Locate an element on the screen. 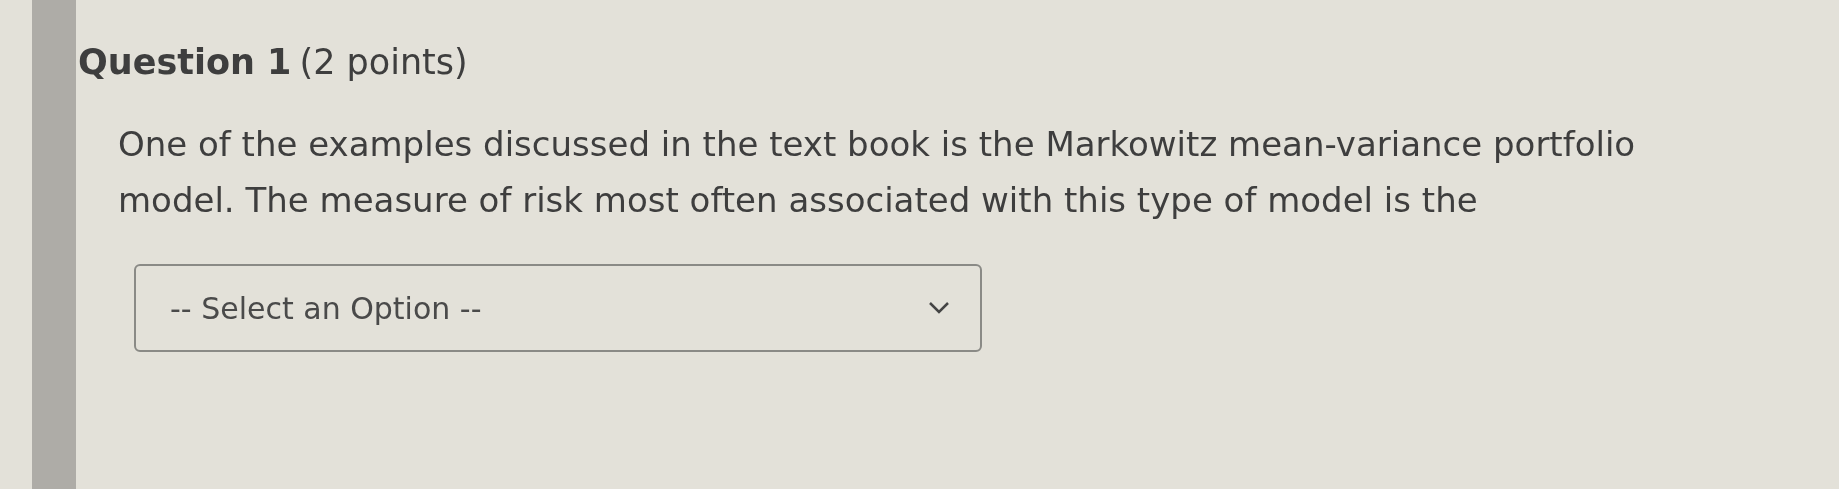 Image resolution: width=1839 pixels, height=489 pixels. question-number: Question 1 is located at coordinates (185, 62).